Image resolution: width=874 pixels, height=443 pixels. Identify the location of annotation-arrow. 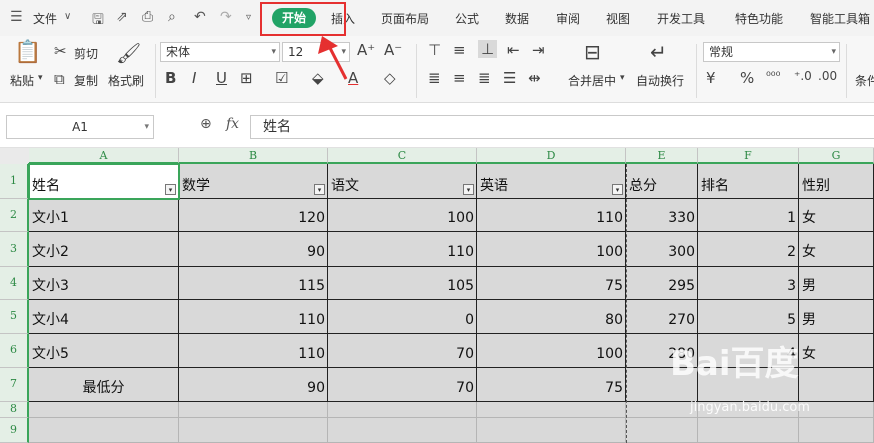
(333, 58).